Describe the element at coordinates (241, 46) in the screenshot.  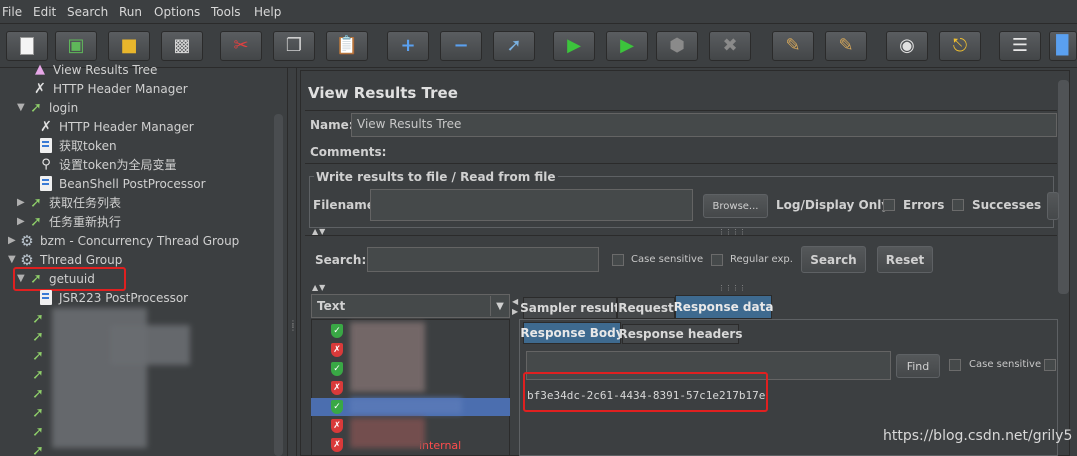
I see `cut-button: ✂` at that location.